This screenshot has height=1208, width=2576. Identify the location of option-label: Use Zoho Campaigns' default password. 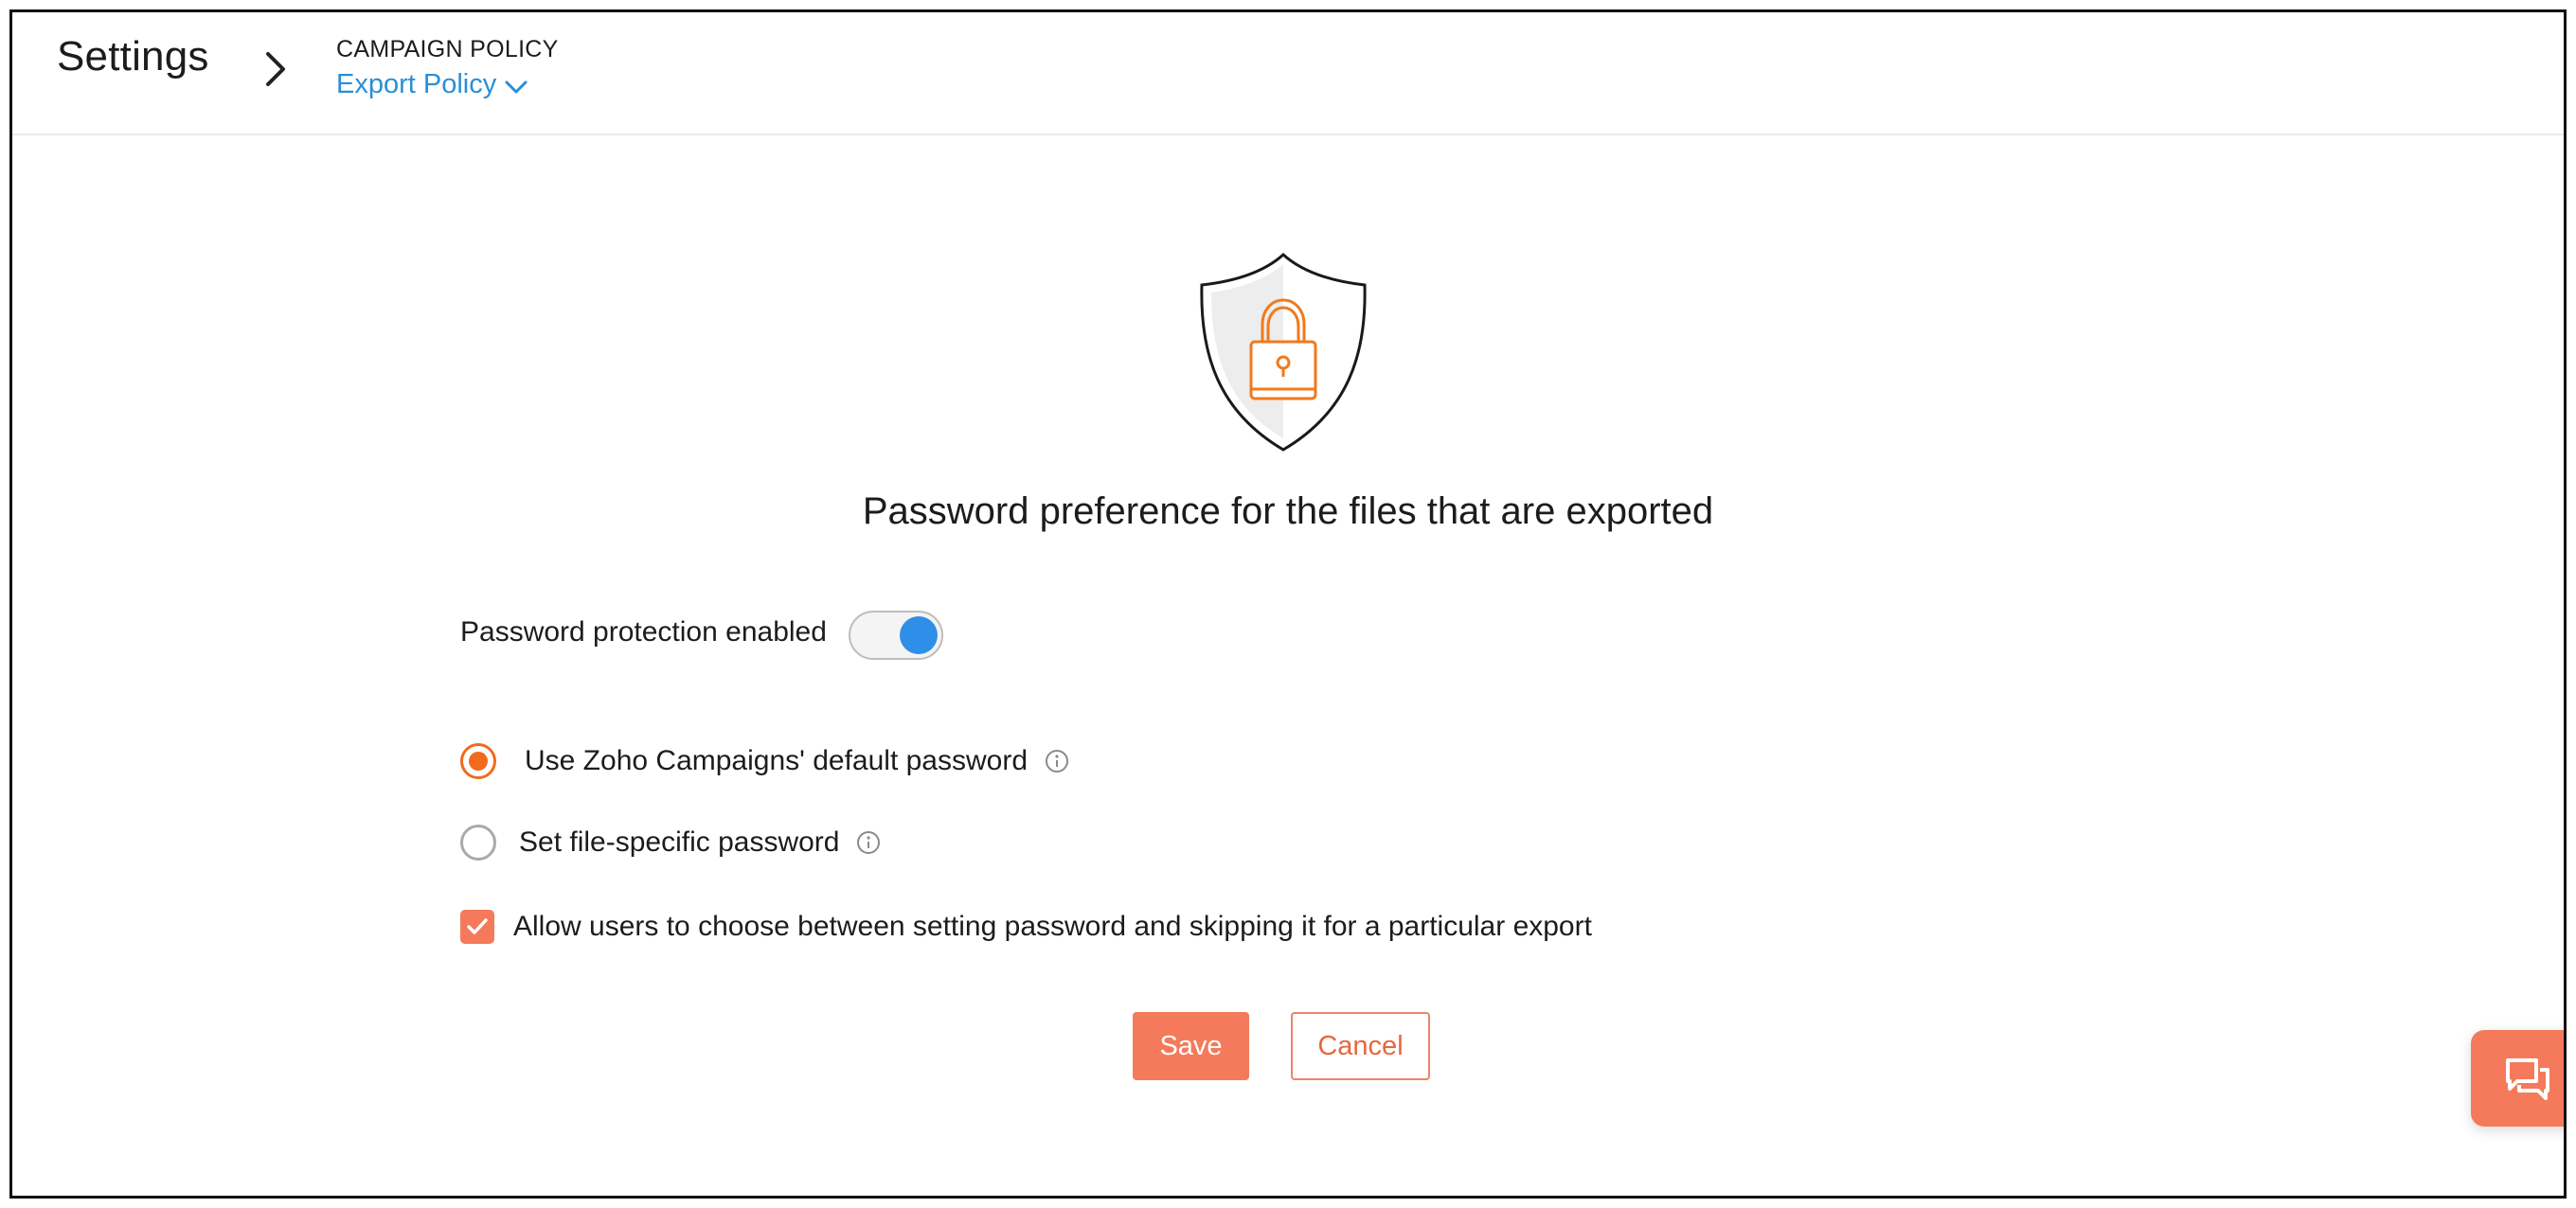
(777, 760).